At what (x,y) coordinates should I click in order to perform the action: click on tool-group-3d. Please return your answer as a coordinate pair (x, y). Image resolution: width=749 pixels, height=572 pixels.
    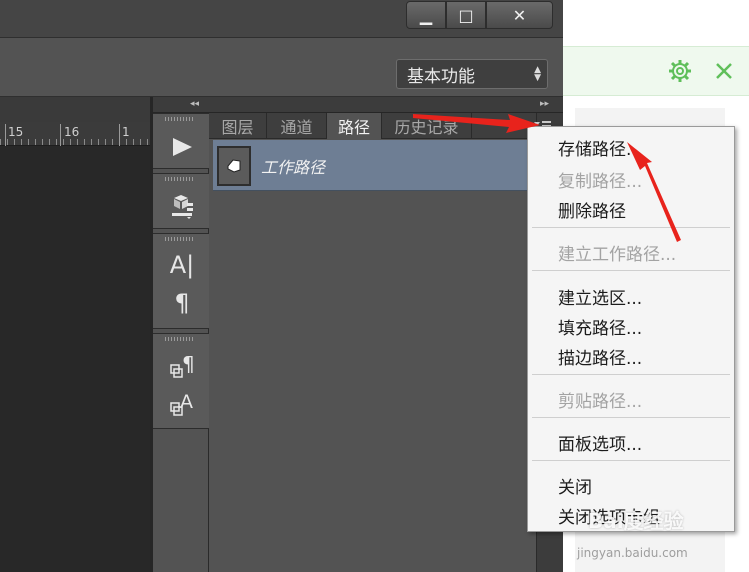
    Looking at the image, I should click on (181, 201).